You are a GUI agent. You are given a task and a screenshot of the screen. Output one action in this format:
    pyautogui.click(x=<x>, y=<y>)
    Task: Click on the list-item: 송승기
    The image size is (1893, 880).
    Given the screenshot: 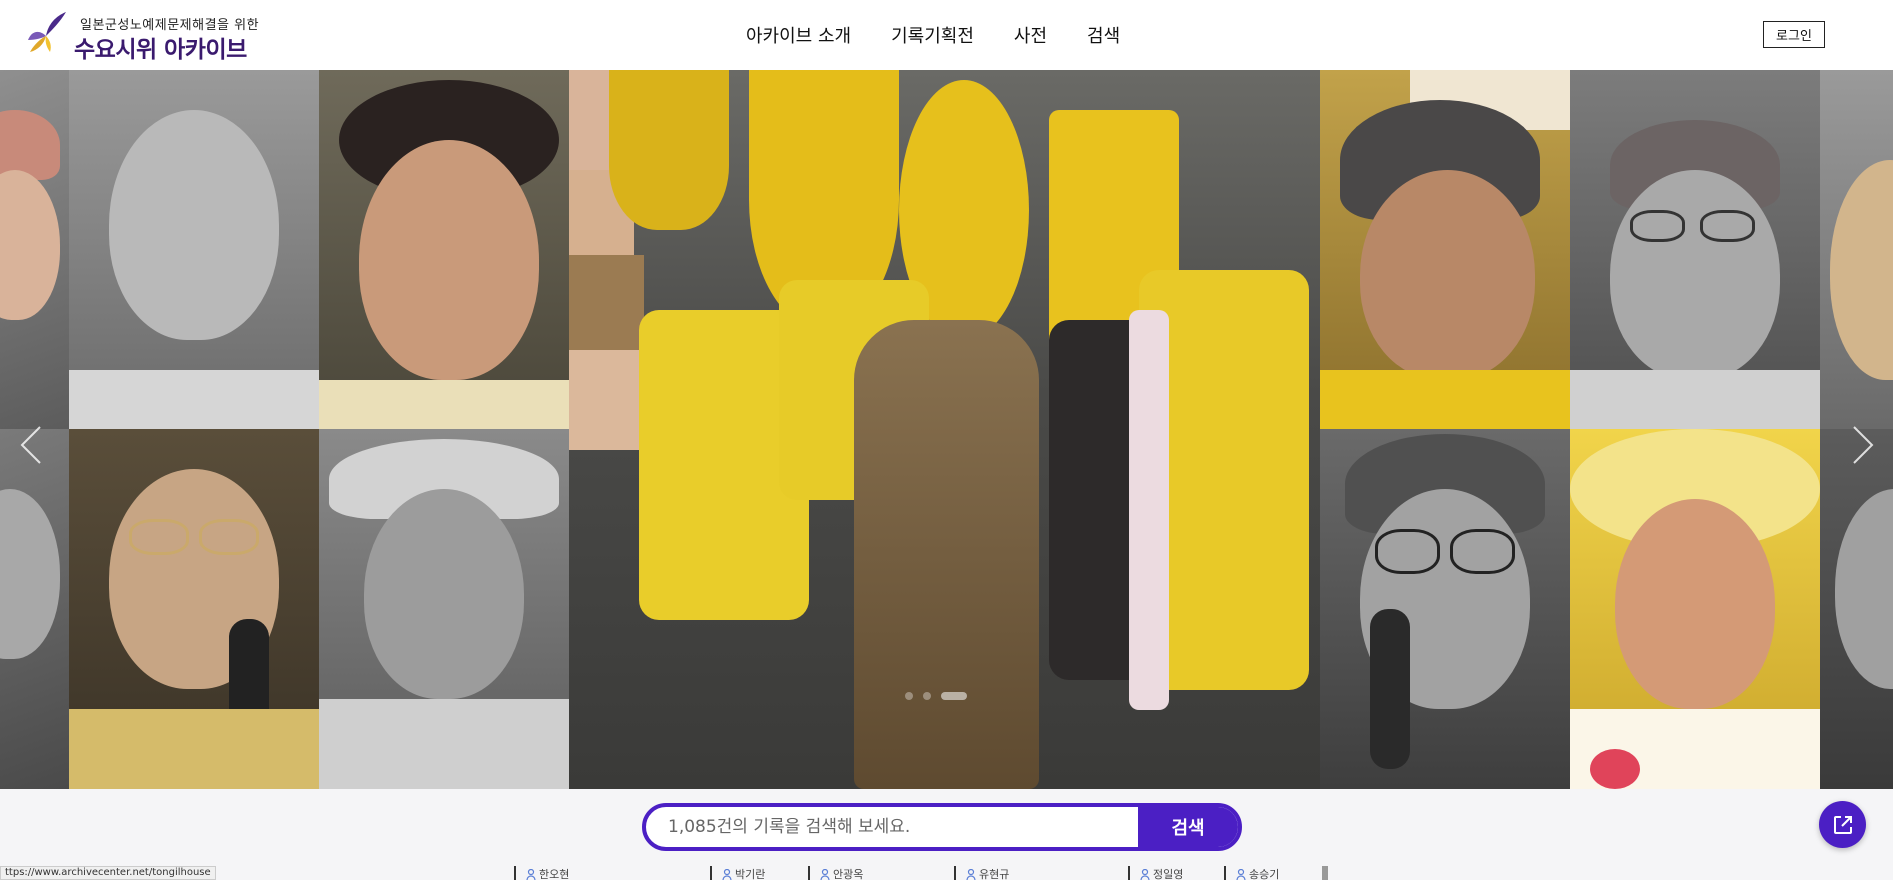 What is the action you would take?
    pyautogui.click(x=1252, y=873)
    